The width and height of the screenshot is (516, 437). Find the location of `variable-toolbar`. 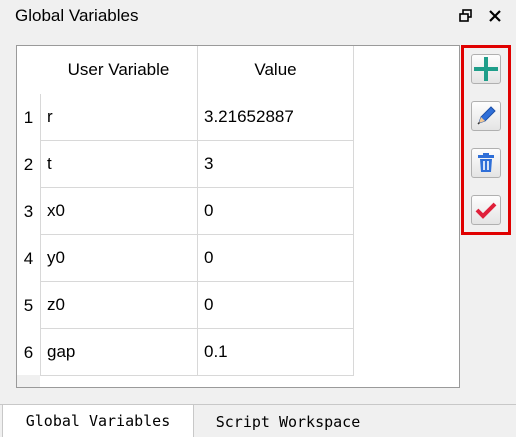

variable-toolbar is located at coordinates (486, 140).